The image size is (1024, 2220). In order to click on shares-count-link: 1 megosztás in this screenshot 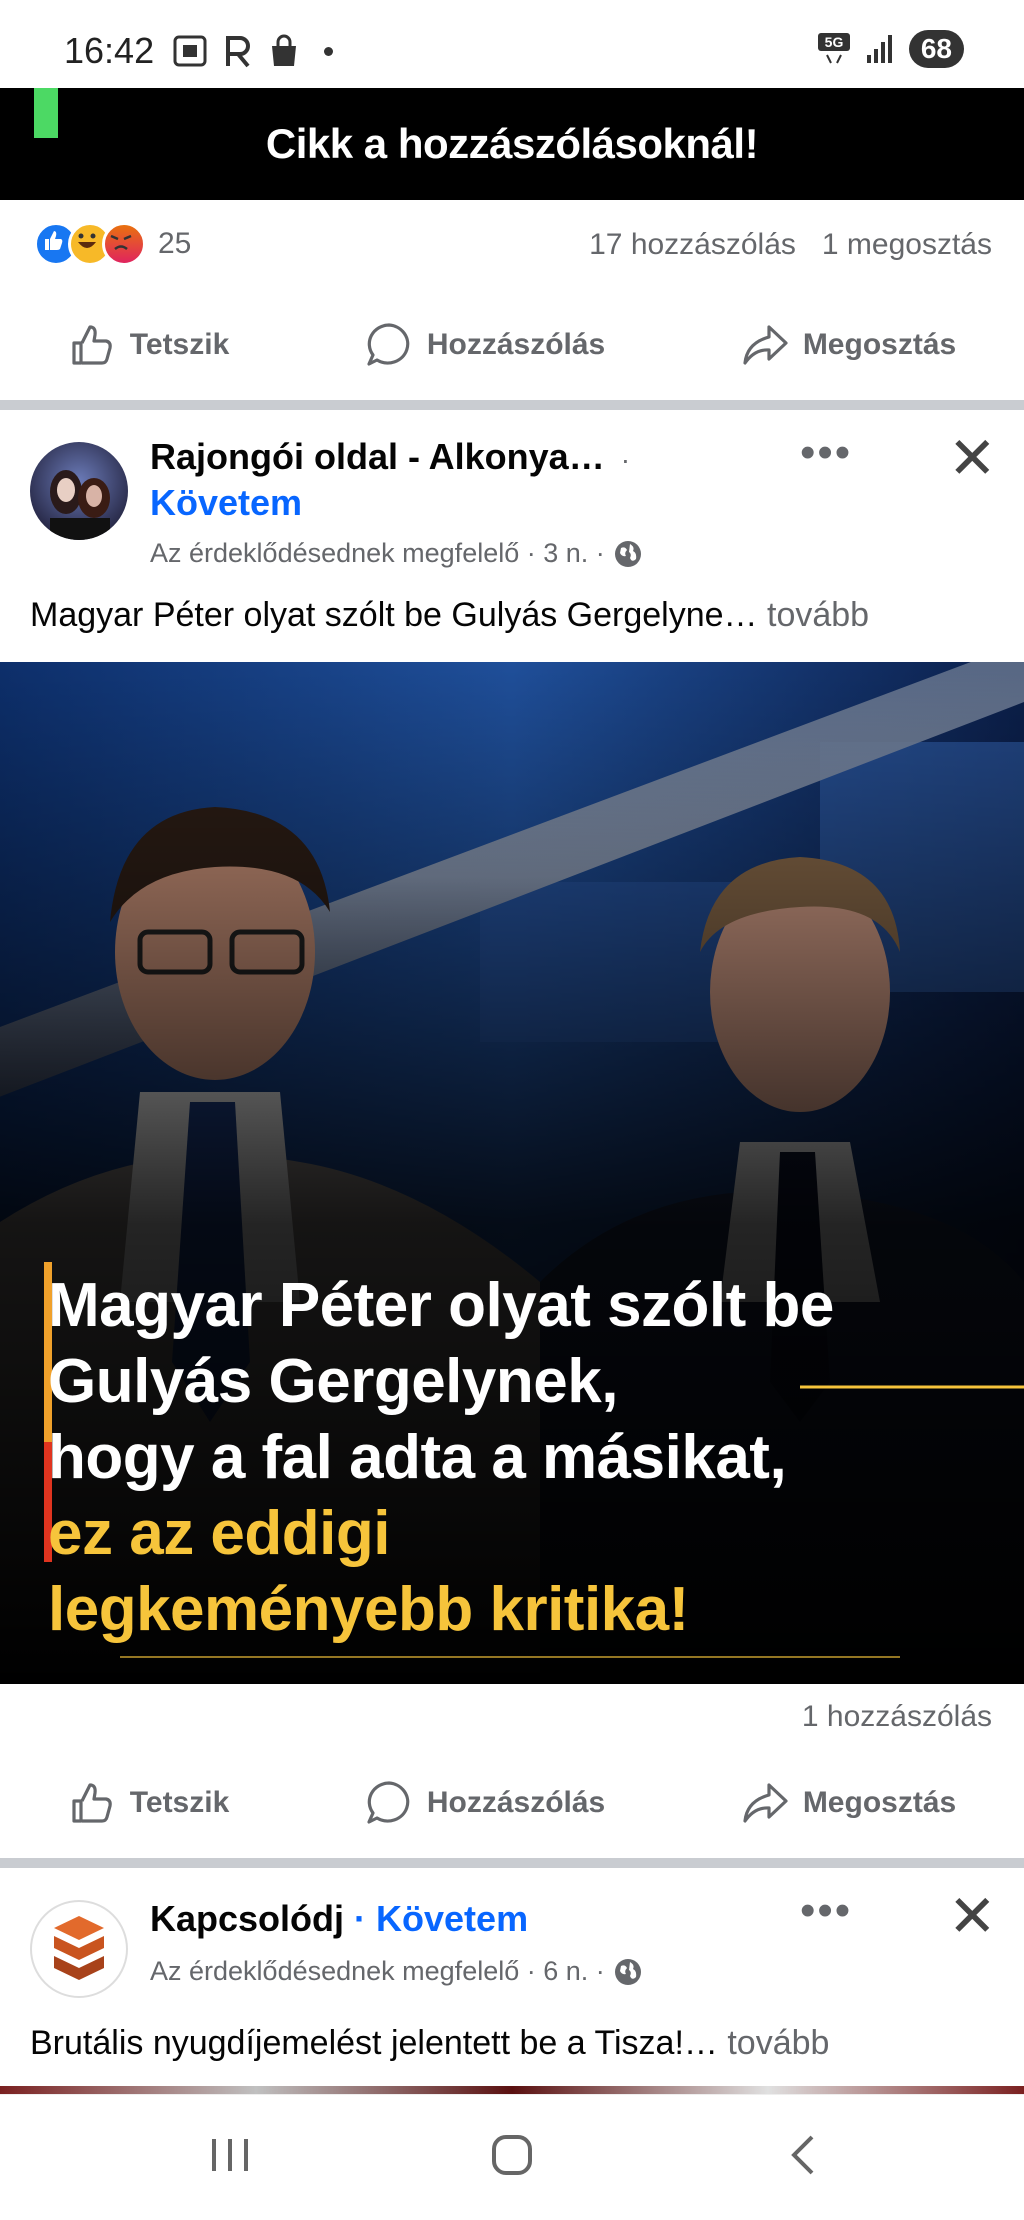, I will do `click(907, 245)`.